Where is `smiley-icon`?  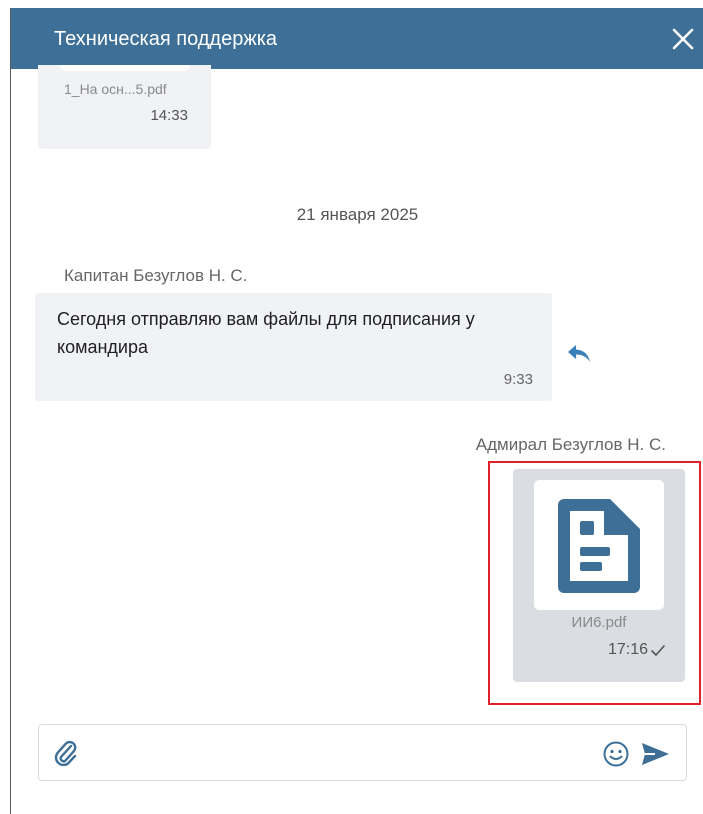
smiley-icon is located at coordinates (616, 754).